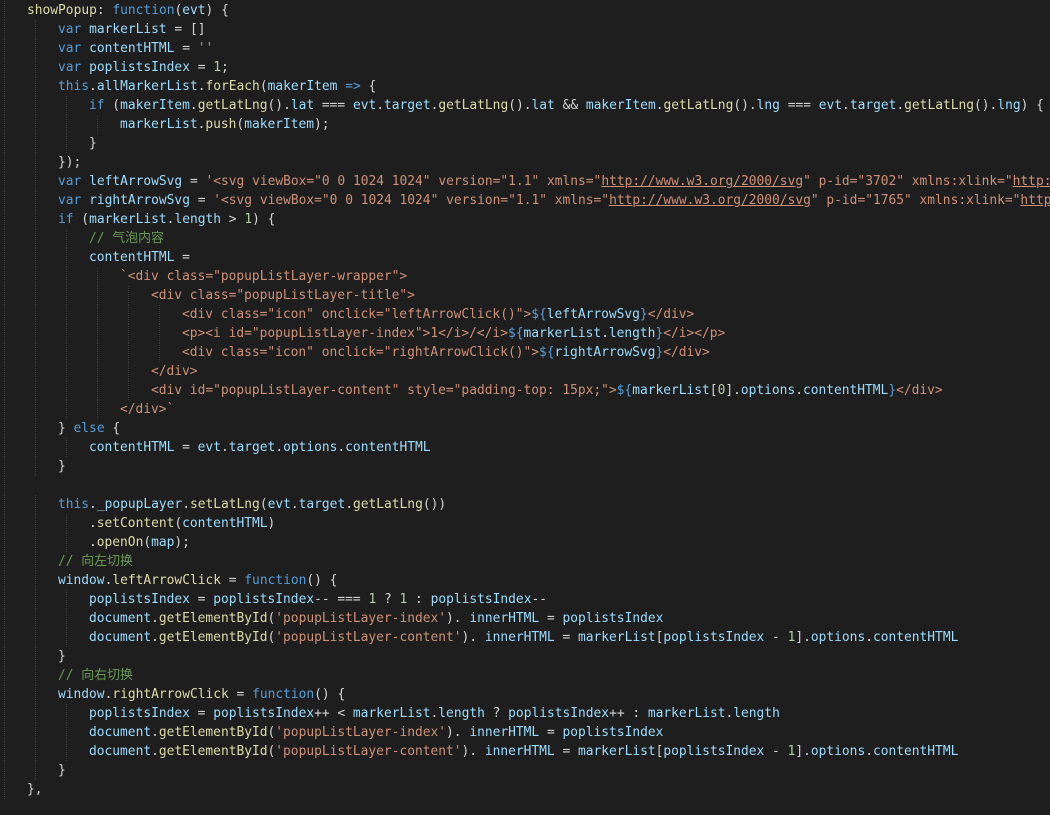 The image size is (1050, 815). I want to click on code-token: ()., so click(745, 105).